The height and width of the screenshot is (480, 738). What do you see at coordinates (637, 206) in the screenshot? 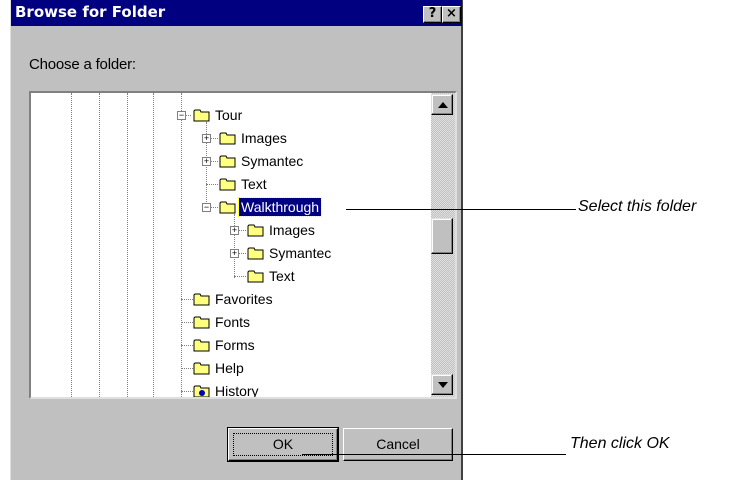
I see `callout-select-folder: Select this folder` at bounding box center [637, 206].